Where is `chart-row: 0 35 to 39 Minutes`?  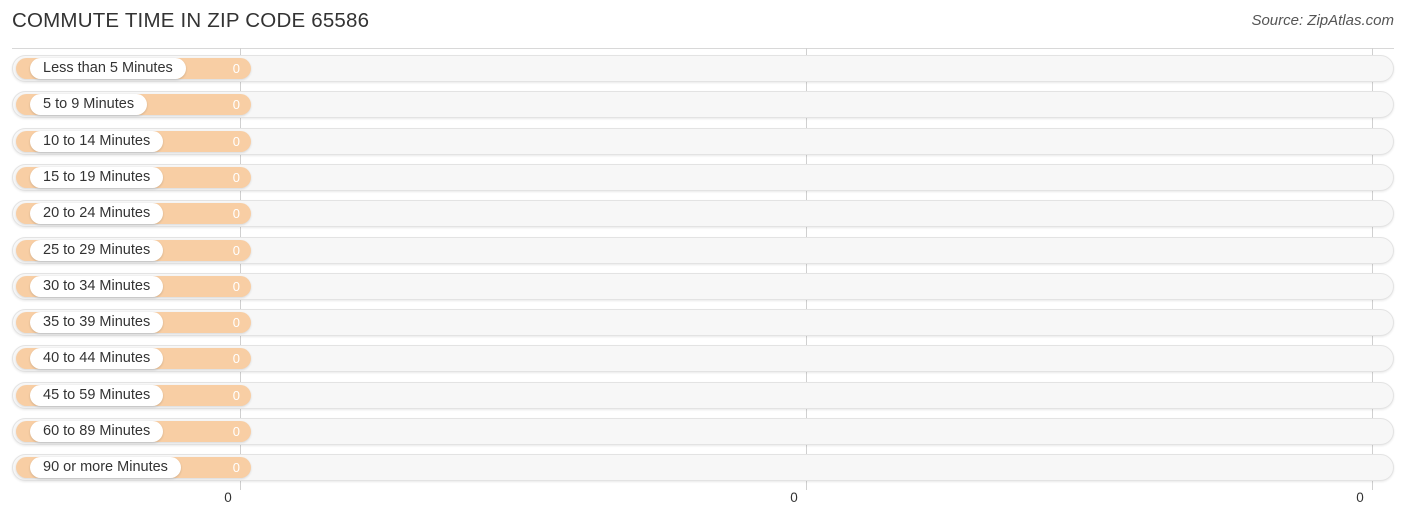
chart-row: 0 35 to 39 Minutes is located at coordinates (703, 323).